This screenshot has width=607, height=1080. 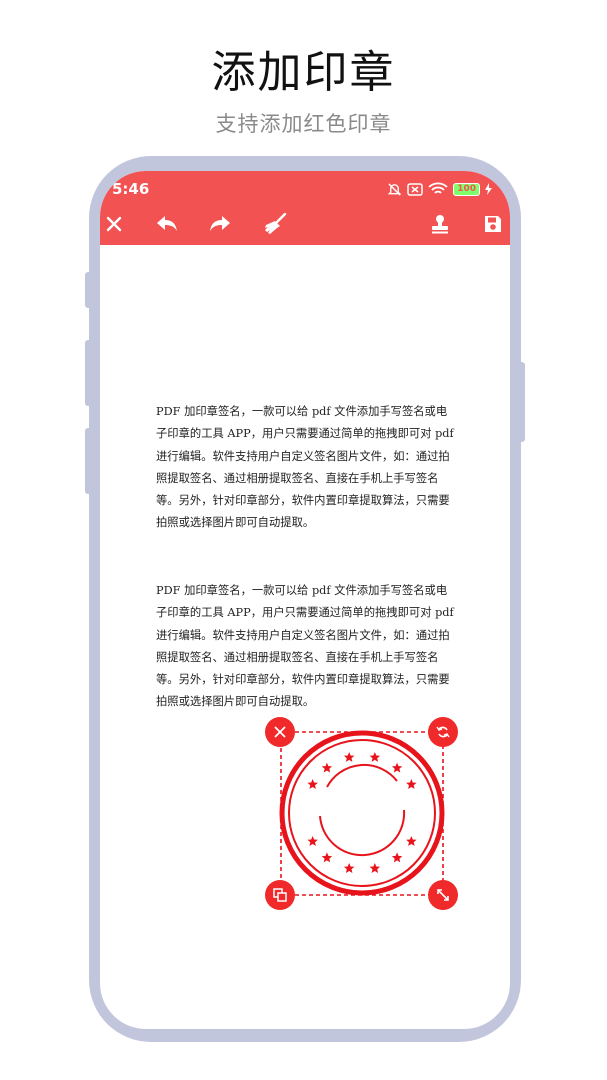 I want to click on close-button, so click(x=115, y=224).